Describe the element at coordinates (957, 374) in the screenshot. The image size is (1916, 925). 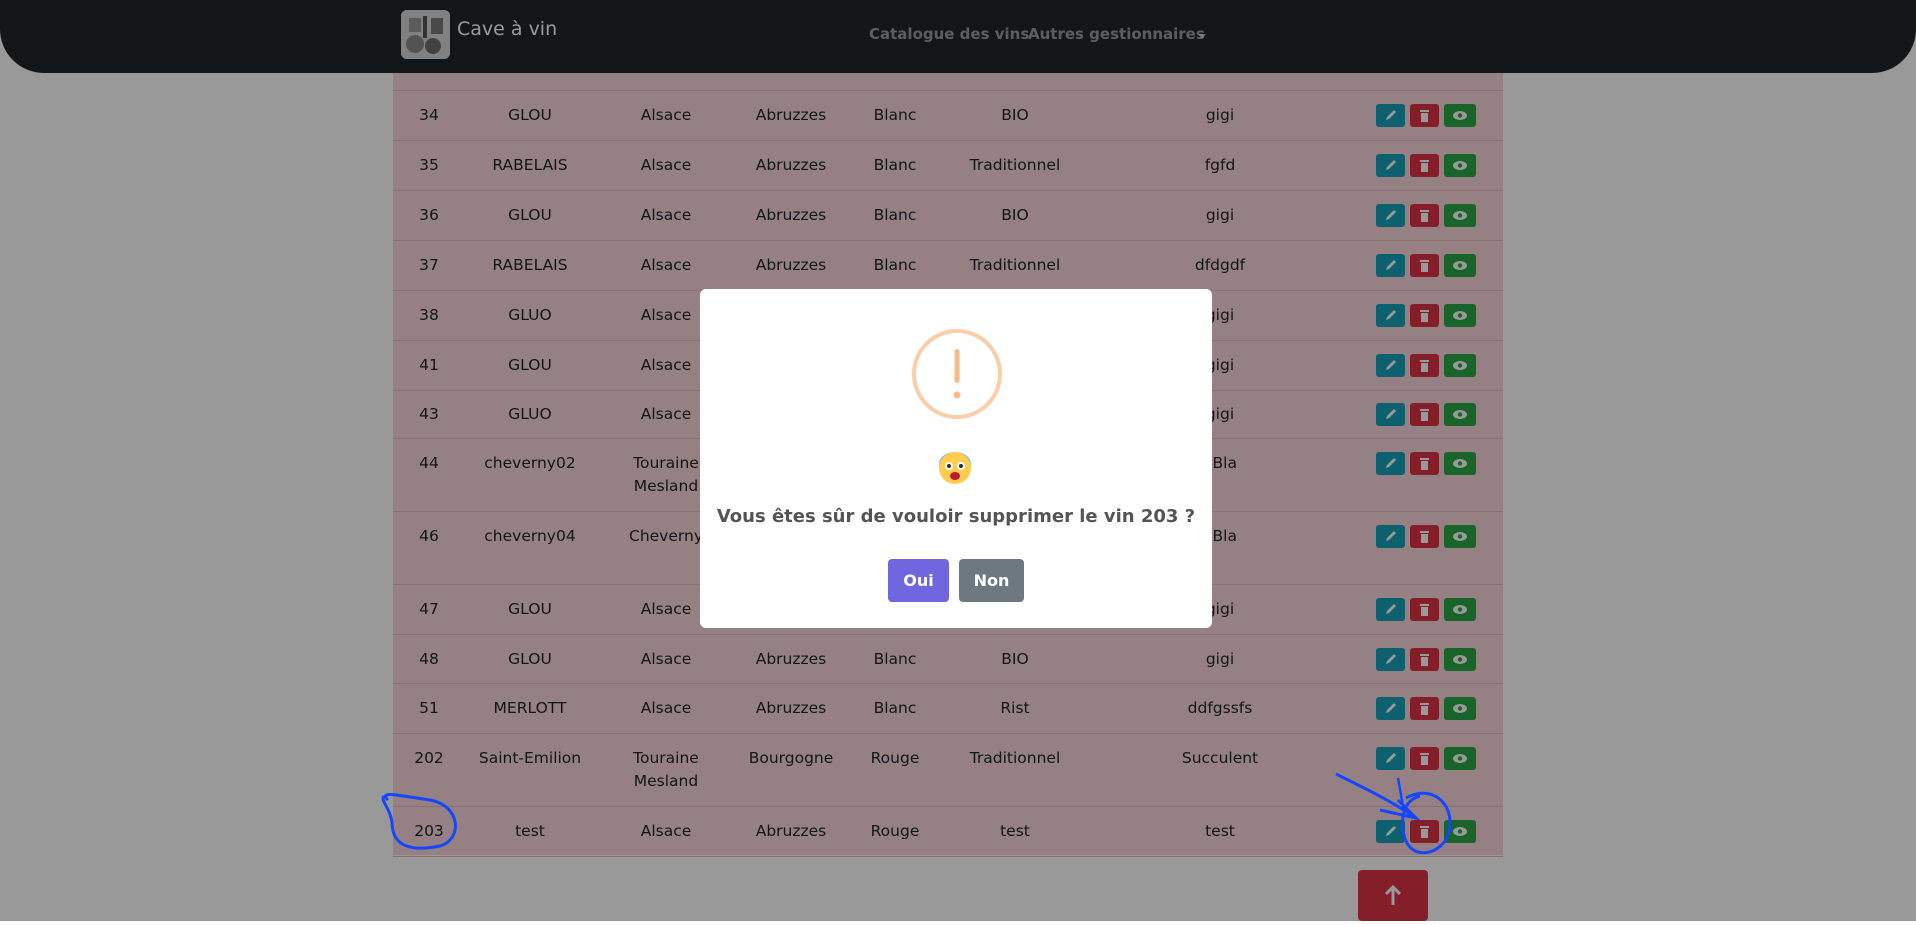
I see `exclamation-icon` at that location.